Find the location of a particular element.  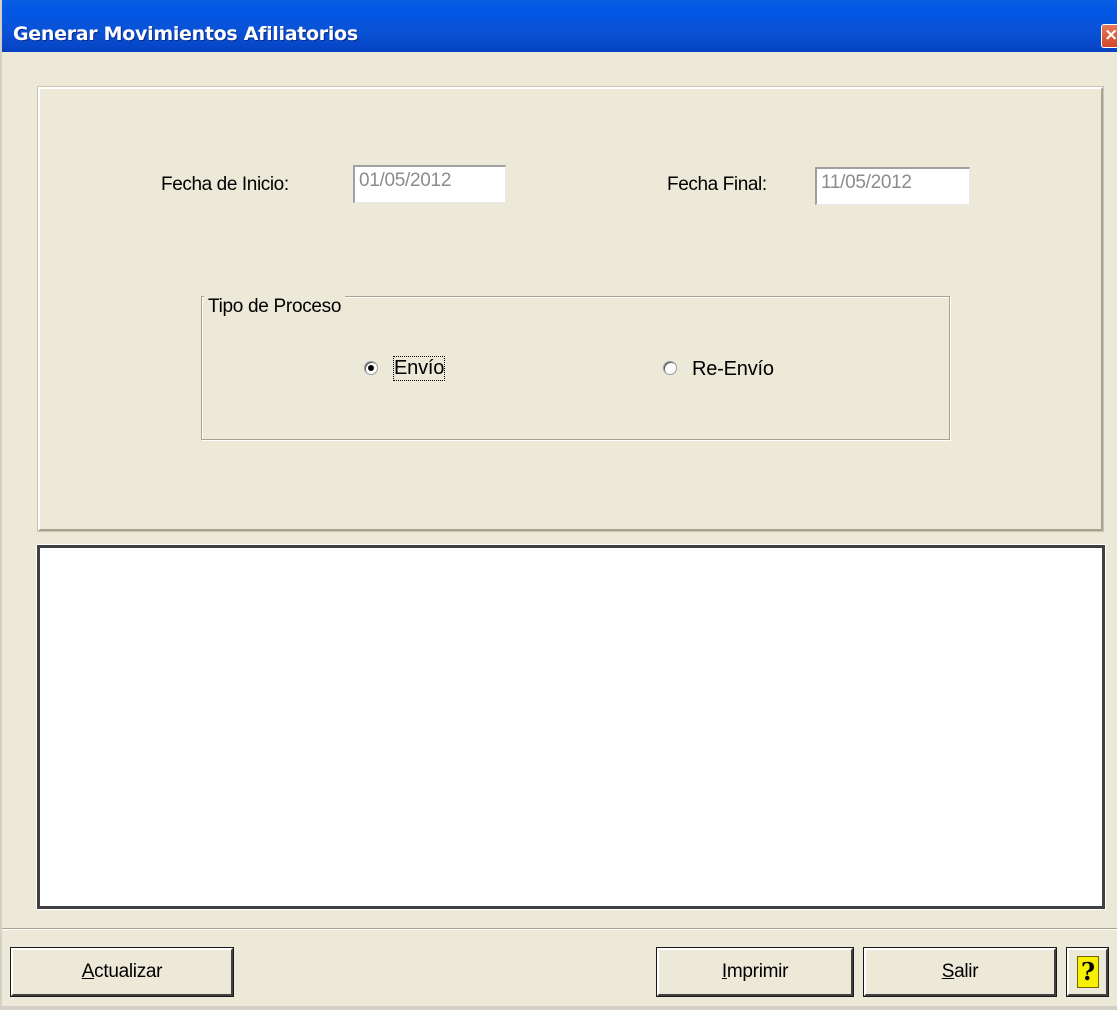

print-button: Imprimir is located at coordinates (755, 972).